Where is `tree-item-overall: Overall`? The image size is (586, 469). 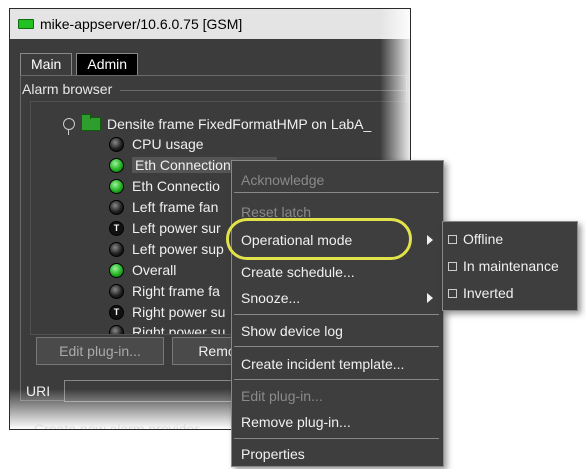 tree-item-overall: Overall is located at coordinates (142, 270).